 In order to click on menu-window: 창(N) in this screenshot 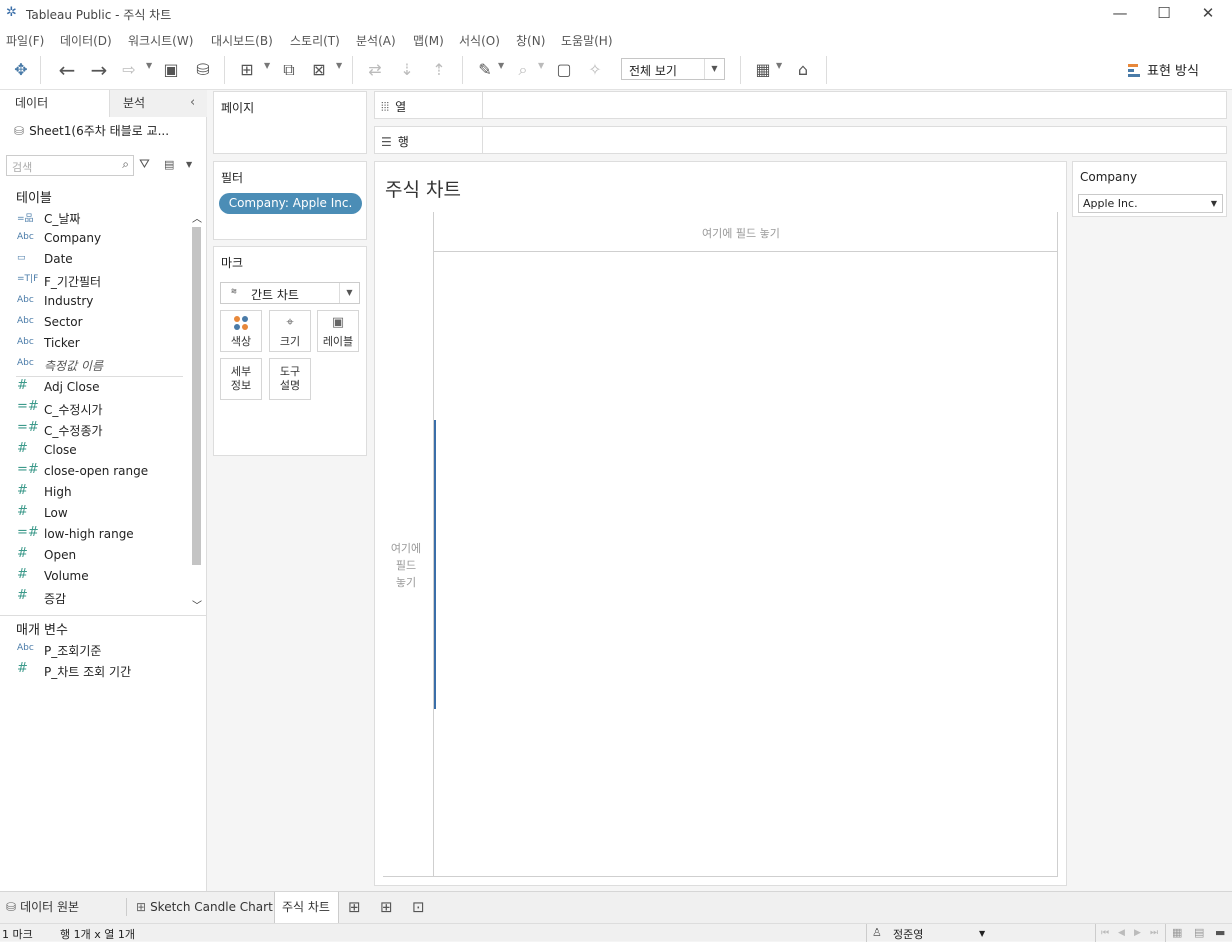, I will do `click(530, 40)`.